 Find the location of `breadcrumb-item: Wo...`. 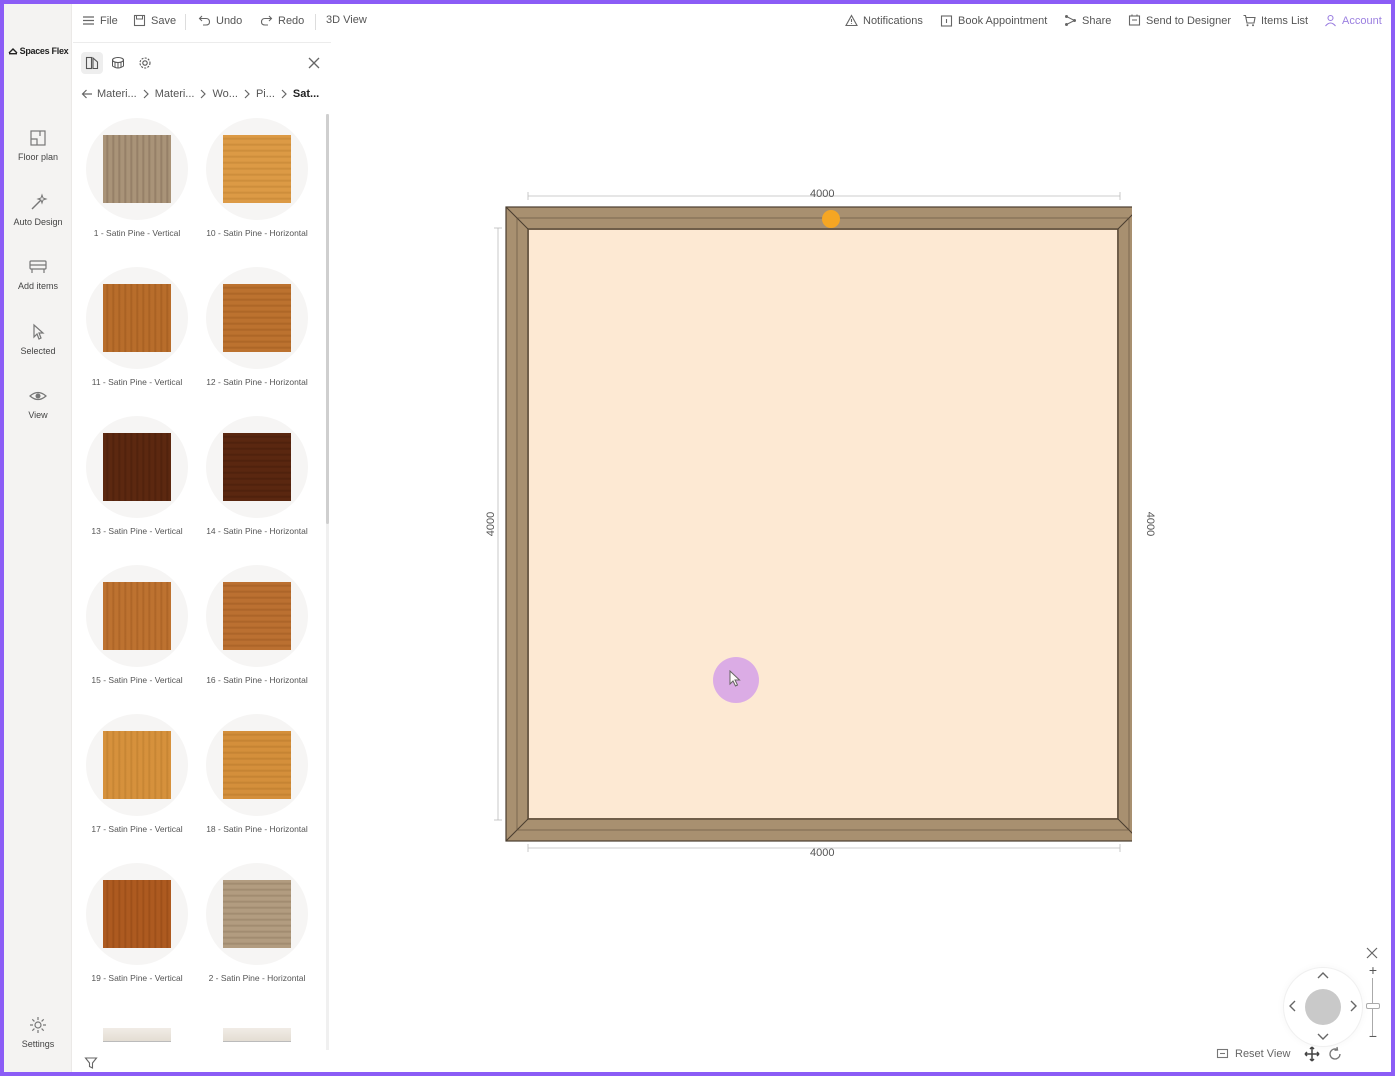

breadcrumb-item: Wo... is located at coordinates (224, 94).